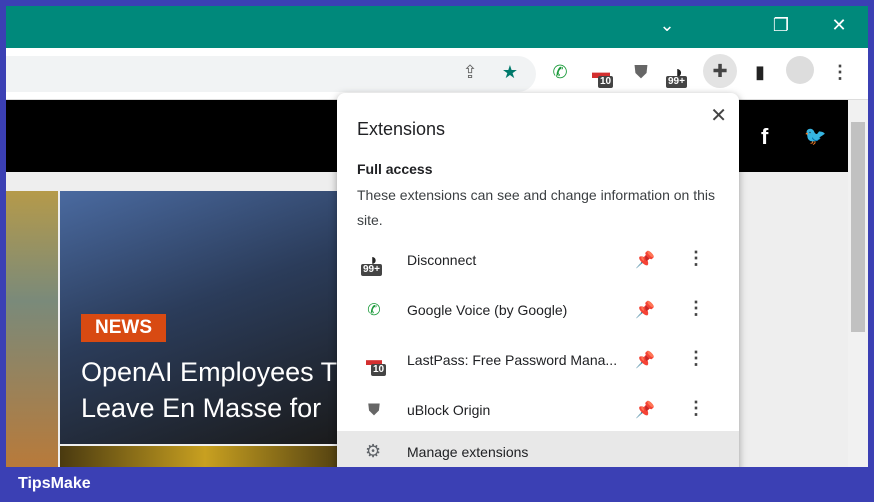 This screenshot has width=874, height=502. What do you see at coordinates (538, 411) in the screenshot?
I see `extension-item-ublock: ⛊ uBlock Origin 📌 ⋮` at bounding box center [538, 411].